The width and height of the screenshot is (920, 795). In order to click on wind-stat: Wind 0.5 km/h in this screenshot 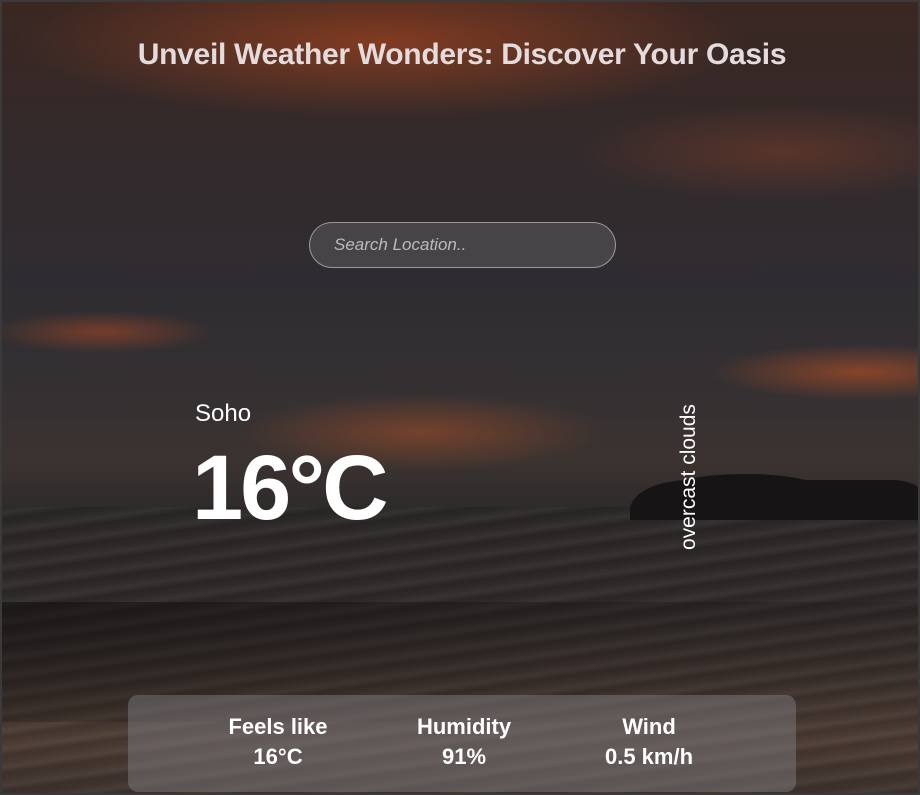, I will do `click(649, 732)`.